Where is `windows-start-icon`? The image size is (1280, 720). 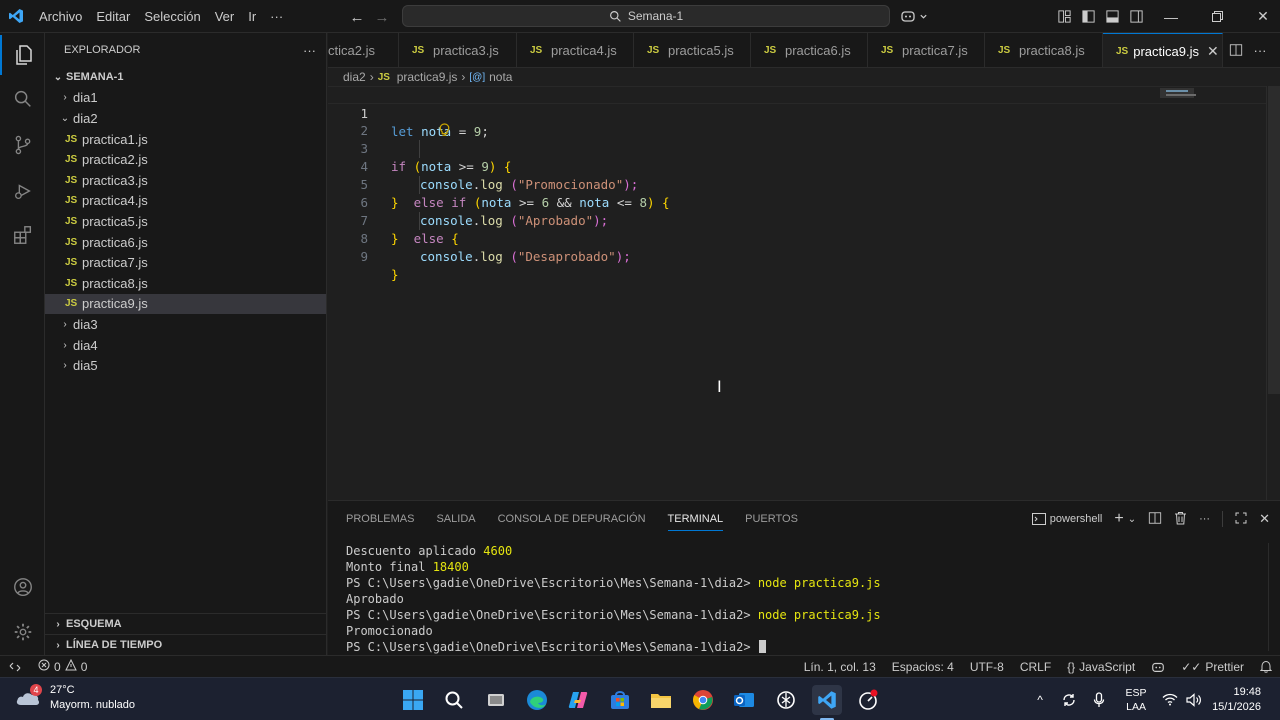 windows-start-icon is located at coordinates (413, 700).